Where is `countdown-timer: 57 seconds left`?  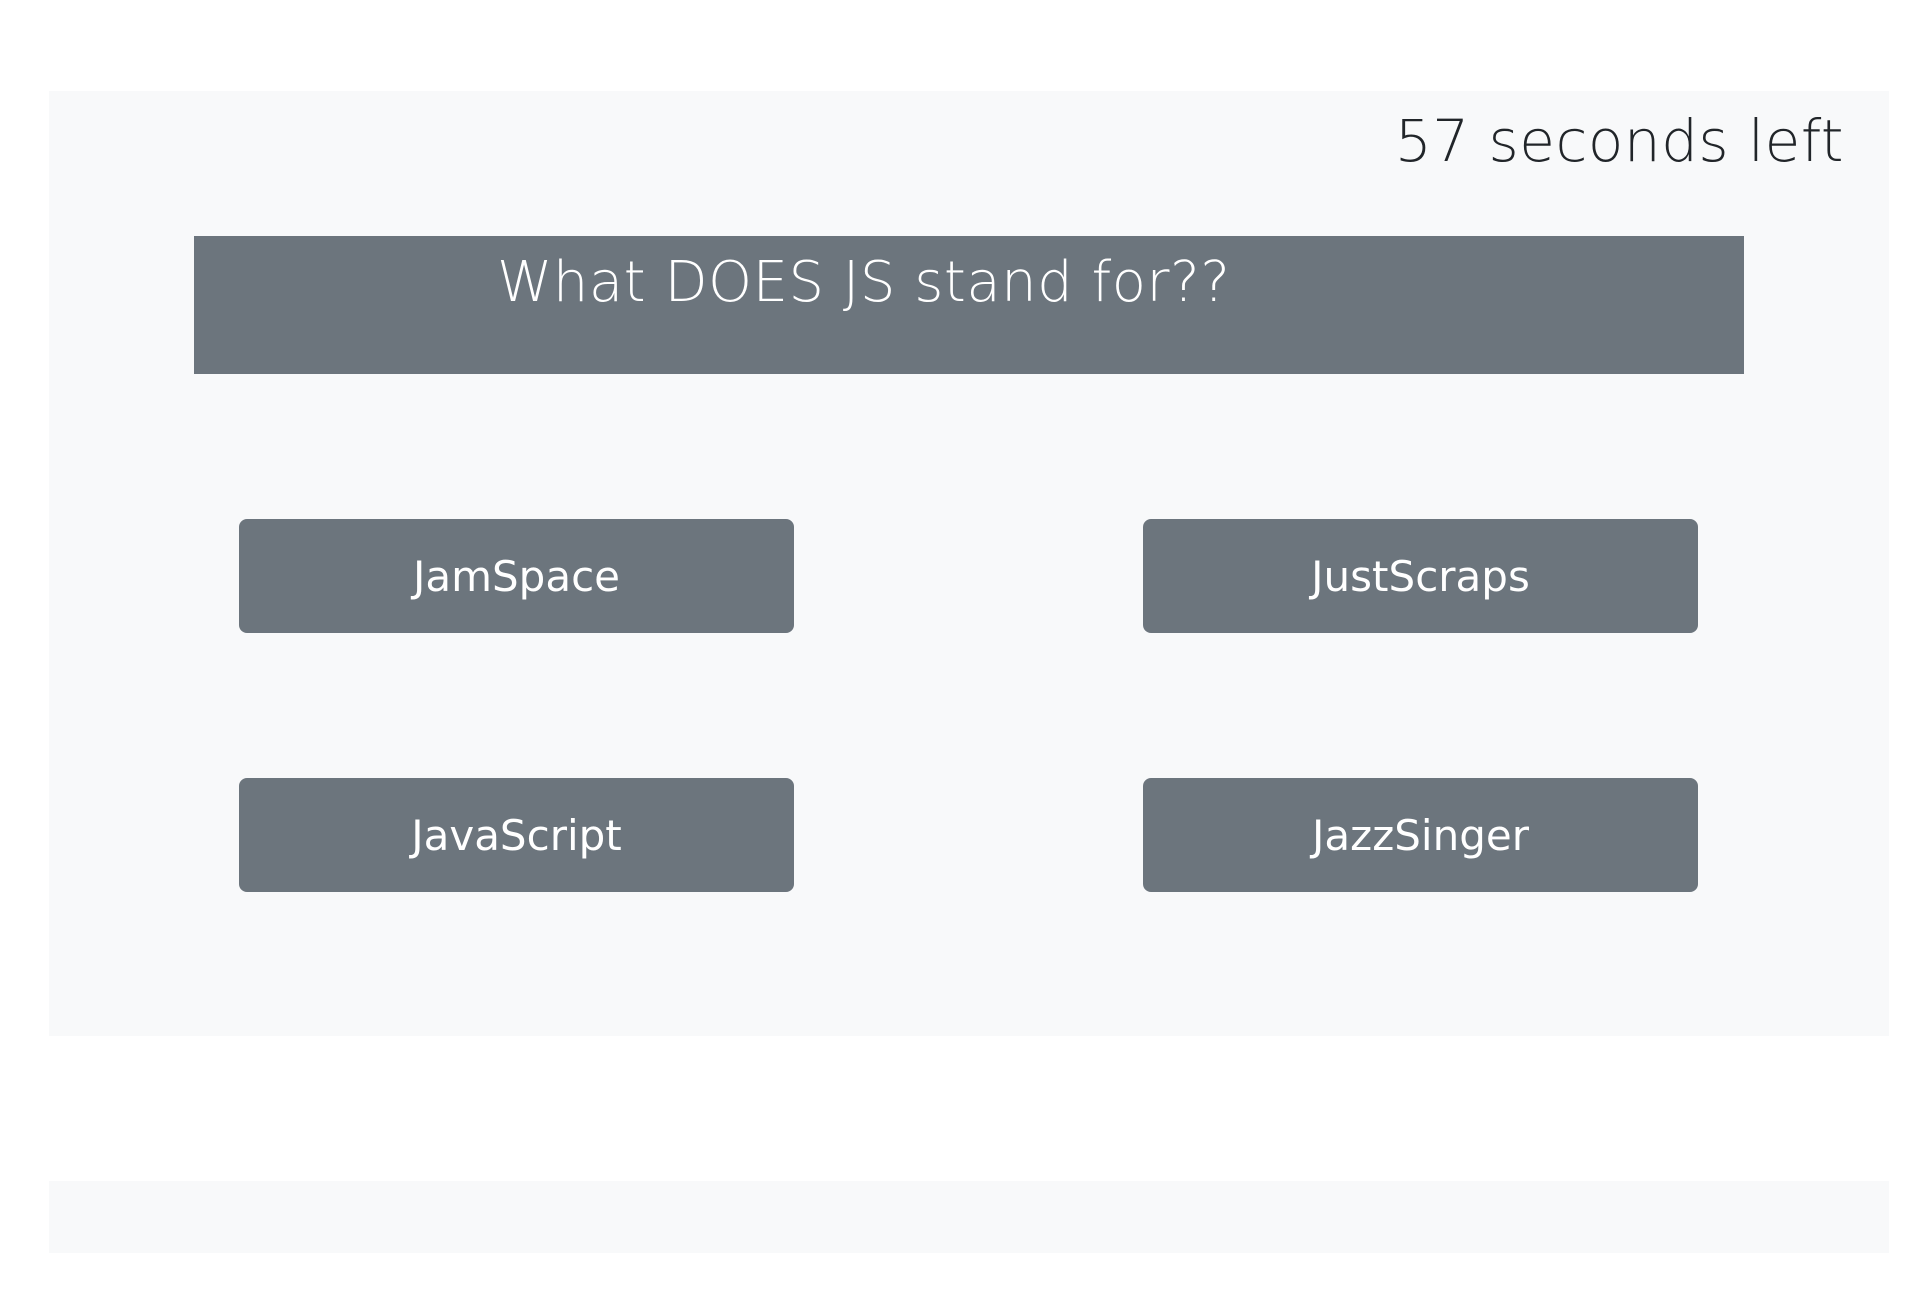
countdown-timer: 57 seconds left is located at coordinates (1619, 141).